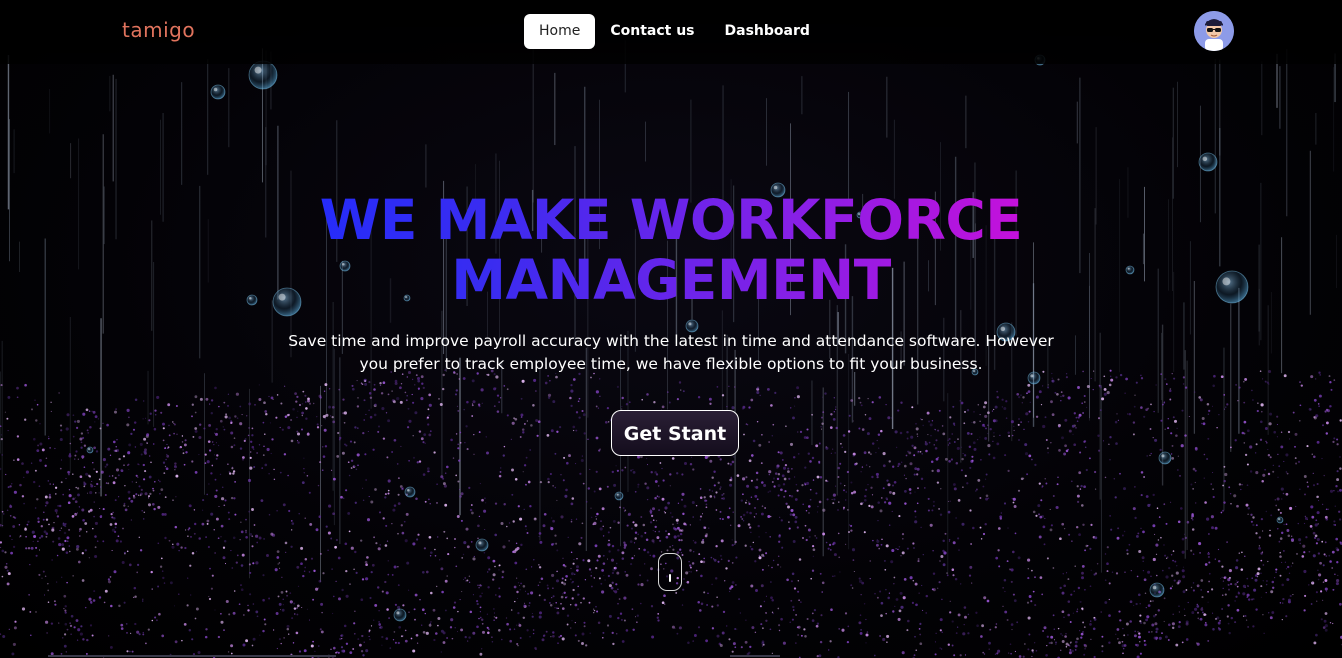  I want to click on user-avatar, so click(1214, 31).